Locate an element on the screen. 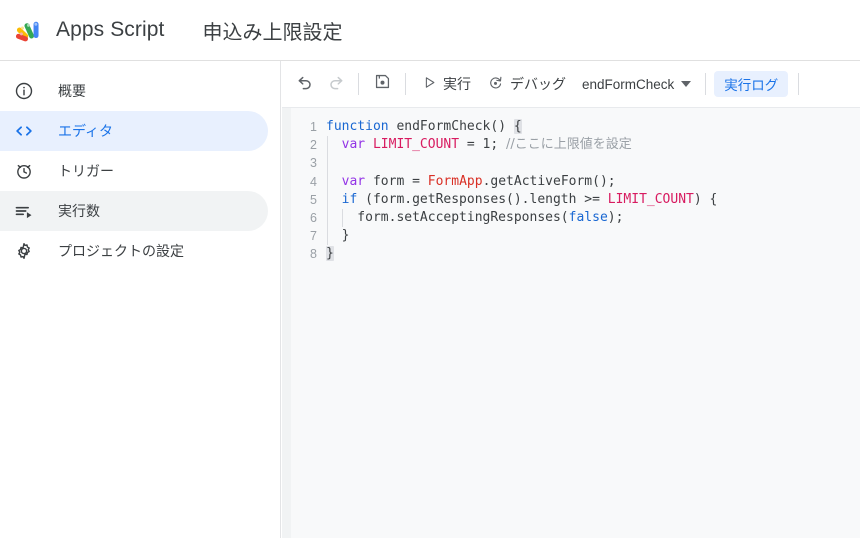 The image size is (860, 538). code-token: ; is located at coordinates (498, 145).